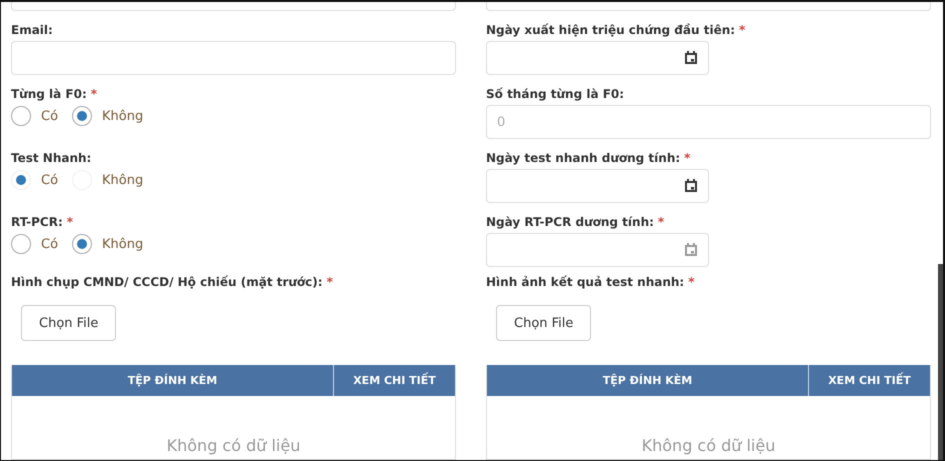  What do you see at coordinates (708, 122) in the screenshot?
I see `input-field: 0` at bounding box center [708, 122].